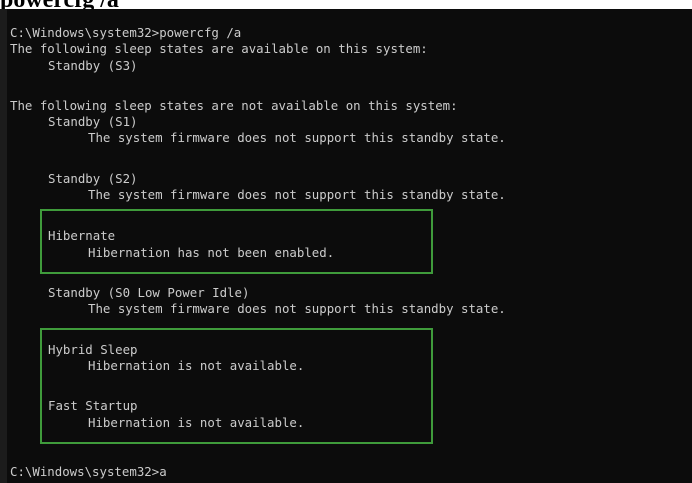 This screenshot has height=483, width=692. What do you see at coordinates (211, 252) in the screenshot?
I see `unavailable-state-reason: Hibernation has not been enabled.` at bounding box center [211, 252].